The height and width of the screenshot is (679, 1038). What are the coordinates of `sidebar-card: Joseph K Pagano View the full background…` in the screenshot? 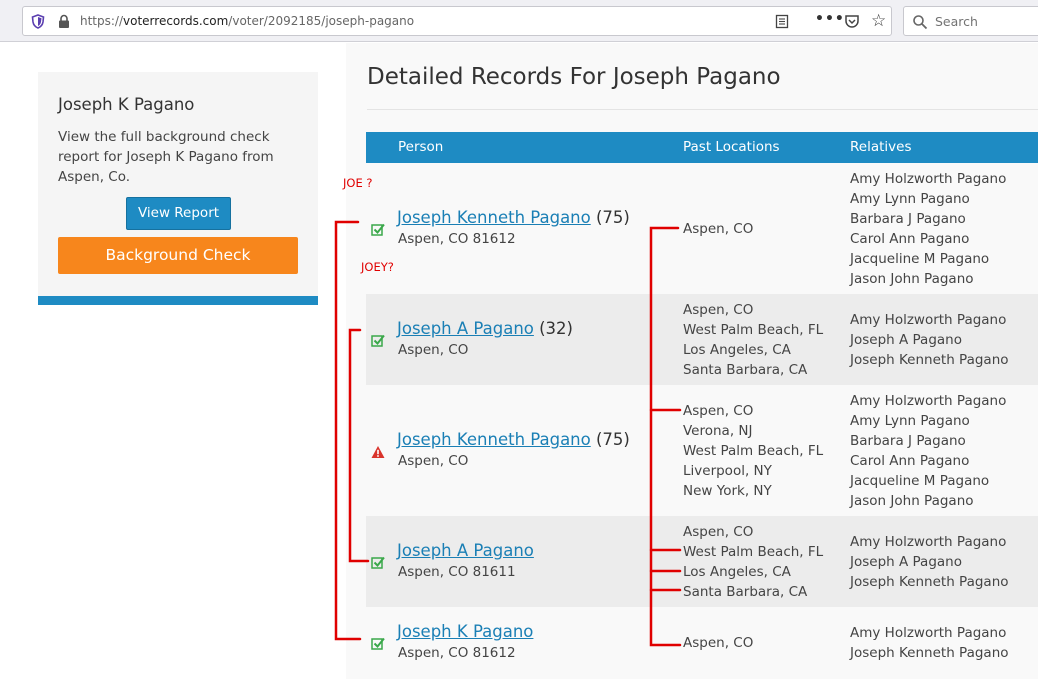 It's located at (178, 188).